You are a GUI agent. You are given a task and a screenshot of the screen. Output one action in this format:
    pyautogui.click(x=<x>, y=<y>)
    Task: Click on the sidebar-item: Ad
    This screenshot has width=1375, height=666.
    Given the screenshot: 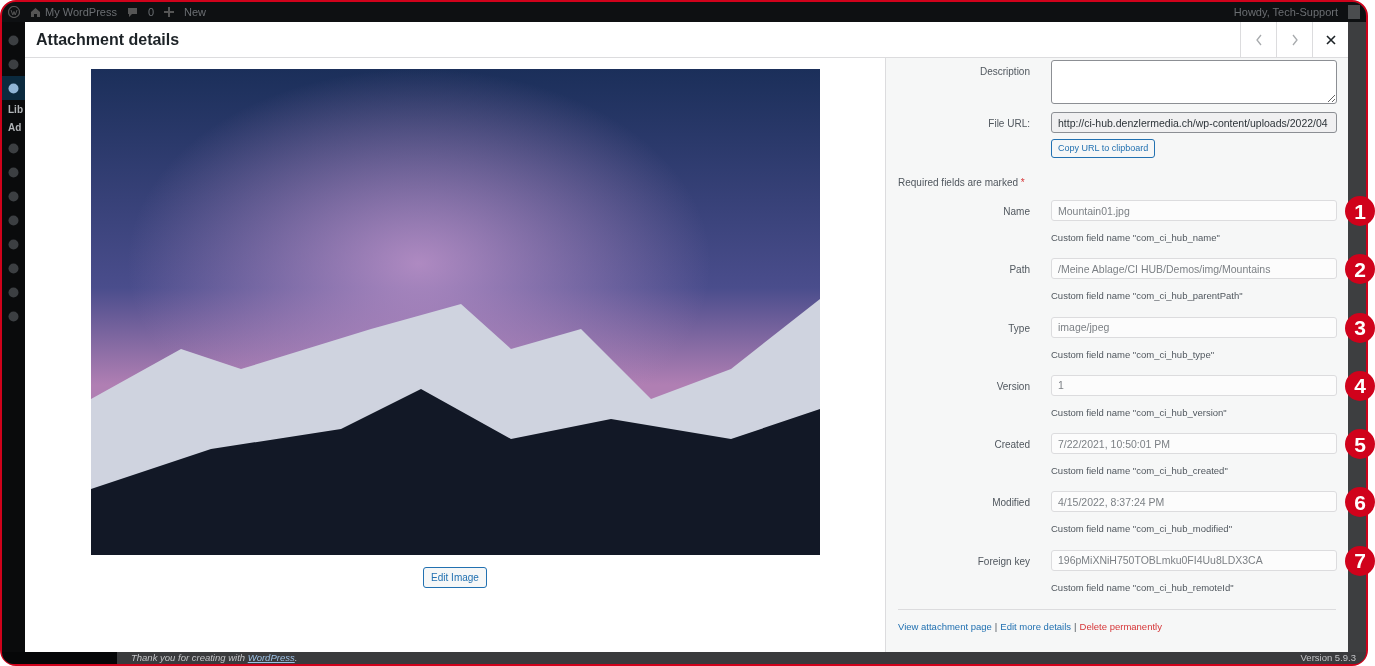 What is the action you would take?
    pyautogui.click(x=13, y=127)
    